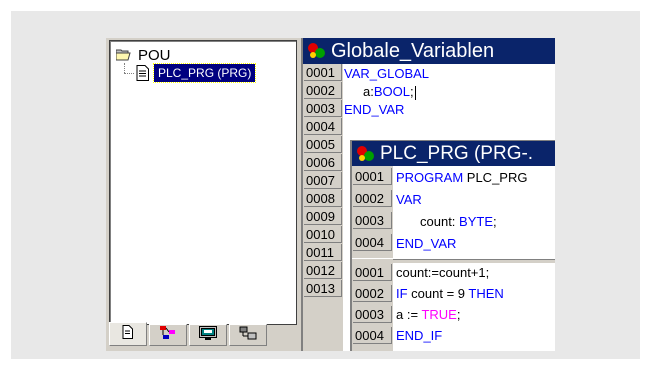 Image resolution: width=651 pixels, height=371 pixels. What do you see at coordinates (457, 153) in the screenshot?
I see `window-title: PLC_PRG (PRG-.` at bounding box center [457, 153].